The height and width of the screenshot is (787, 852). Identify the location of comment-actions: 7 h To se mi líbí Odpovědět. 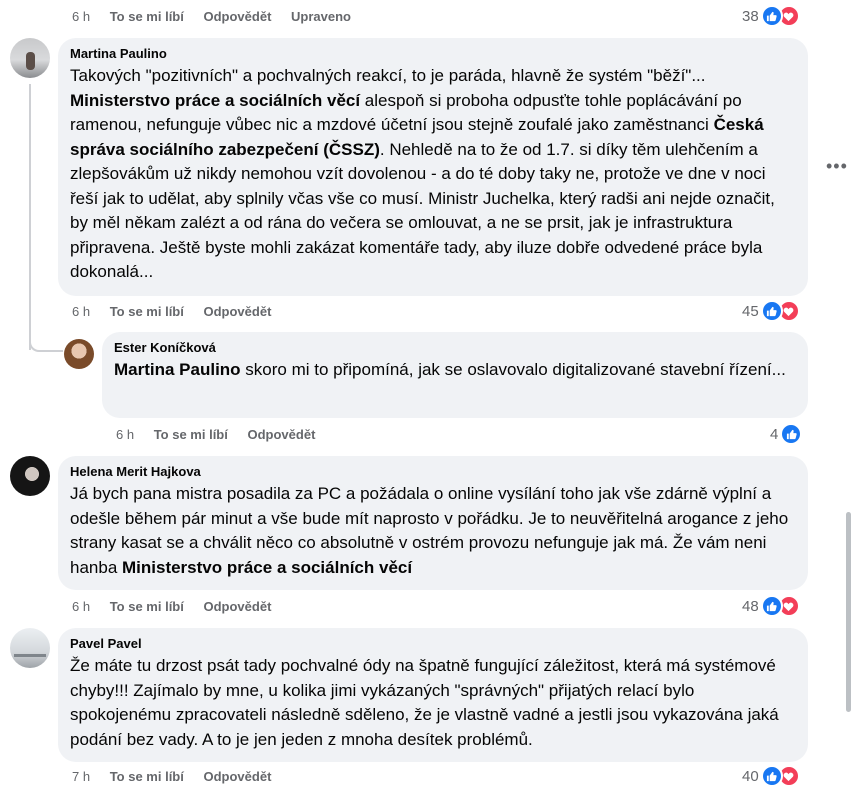
(179, 777).